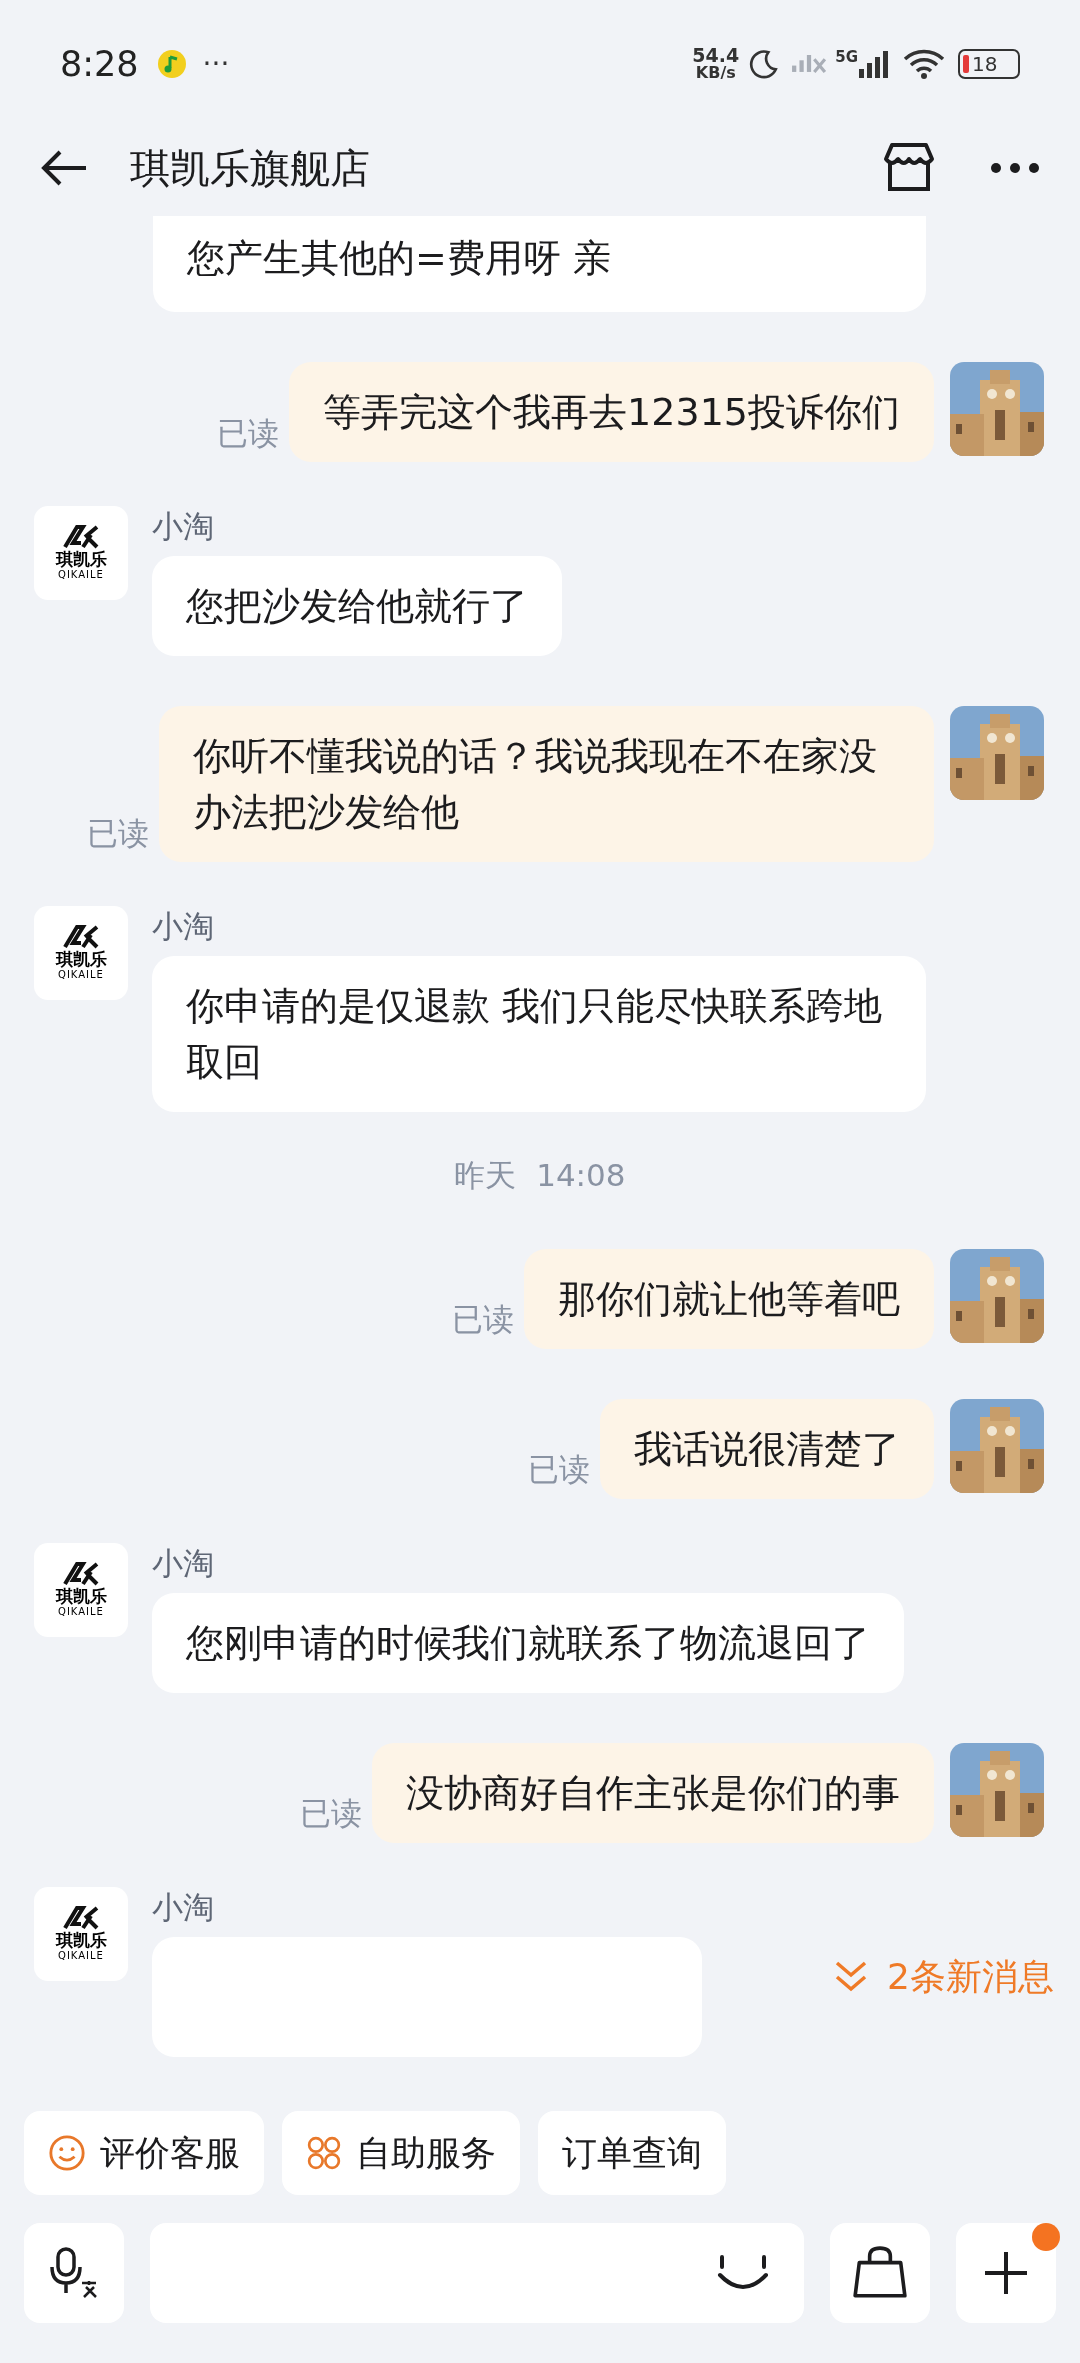 The width and height of the screenshot is (1080, 2363). What do you see at coordinates (144, 2153) in the screenshot?
I see `quick-action-button: 评价客服` at bounding box center [144, 2153].